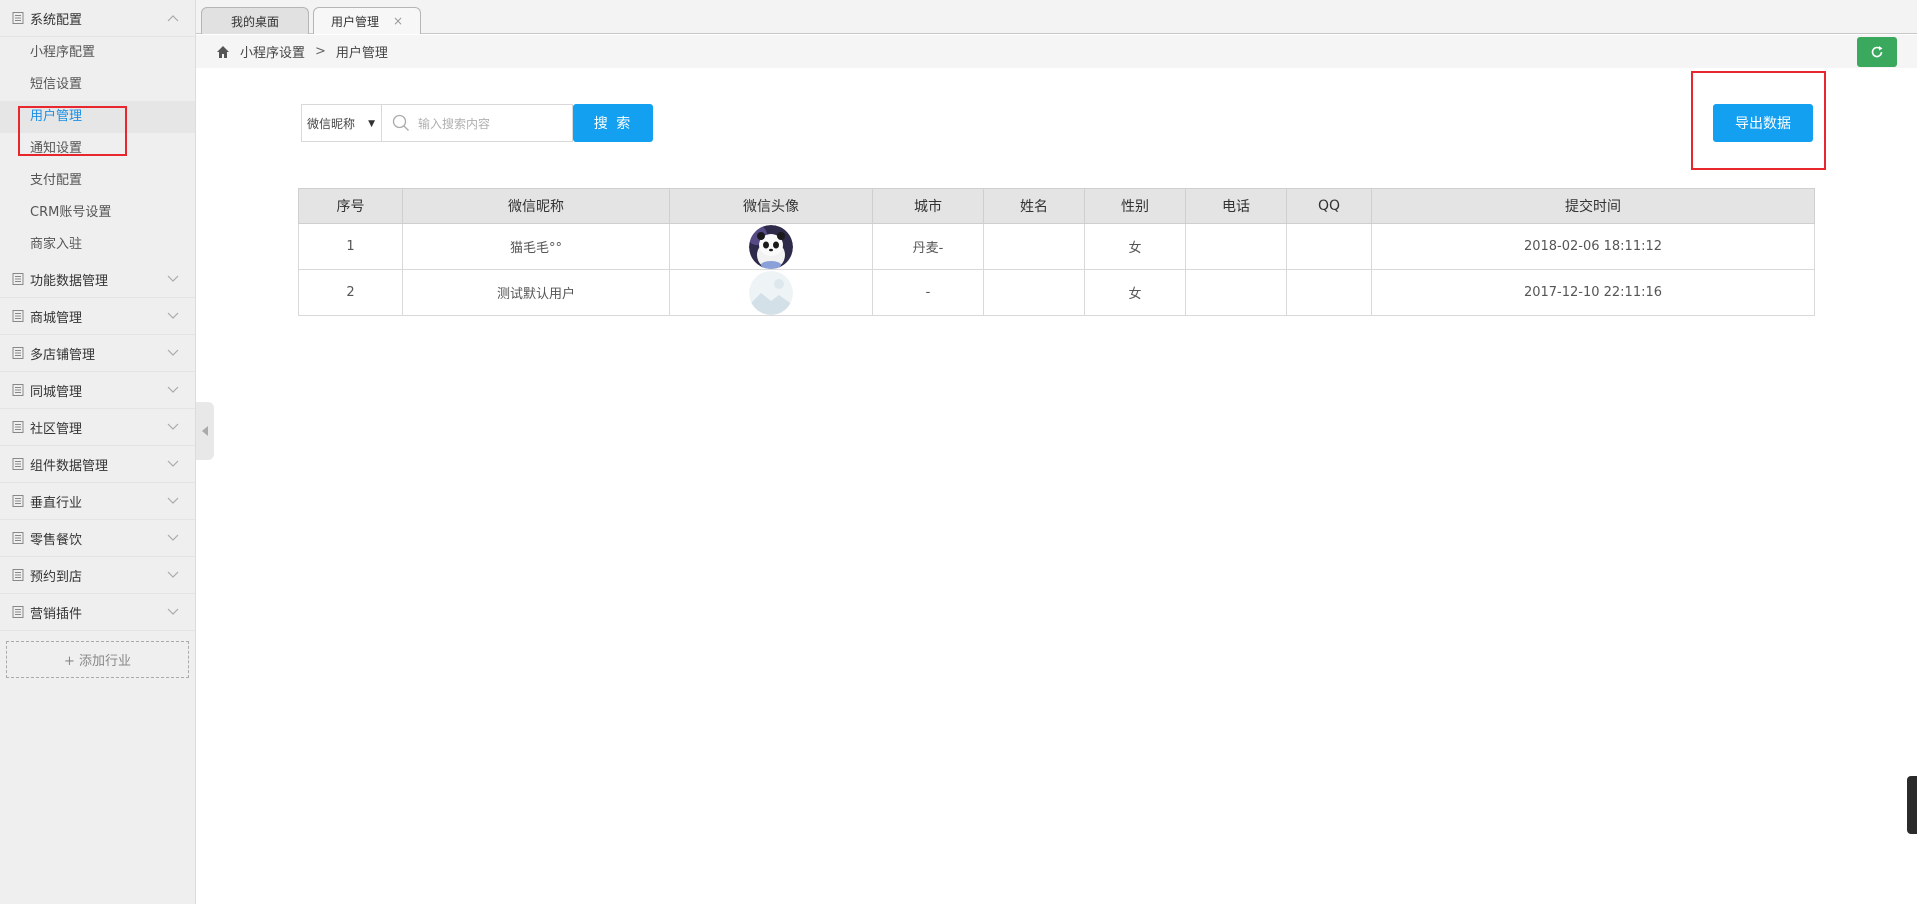 The width and height of the screenshot is (1917, 904). I want to click on group-label: 社区管理, so click(56, 429).